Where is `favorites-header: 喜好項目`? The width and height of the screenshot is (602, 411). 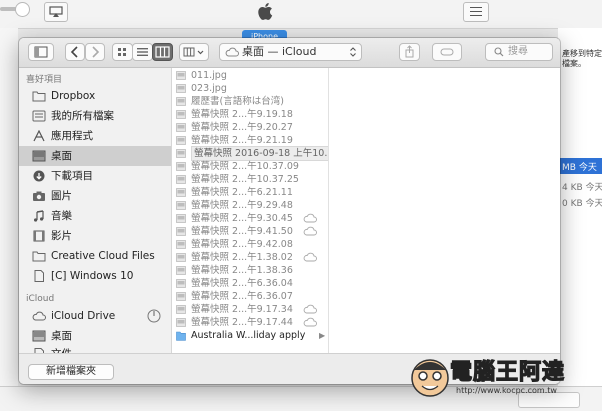 favorites-header: 喜好項目 is located at coordinates (44, 80).